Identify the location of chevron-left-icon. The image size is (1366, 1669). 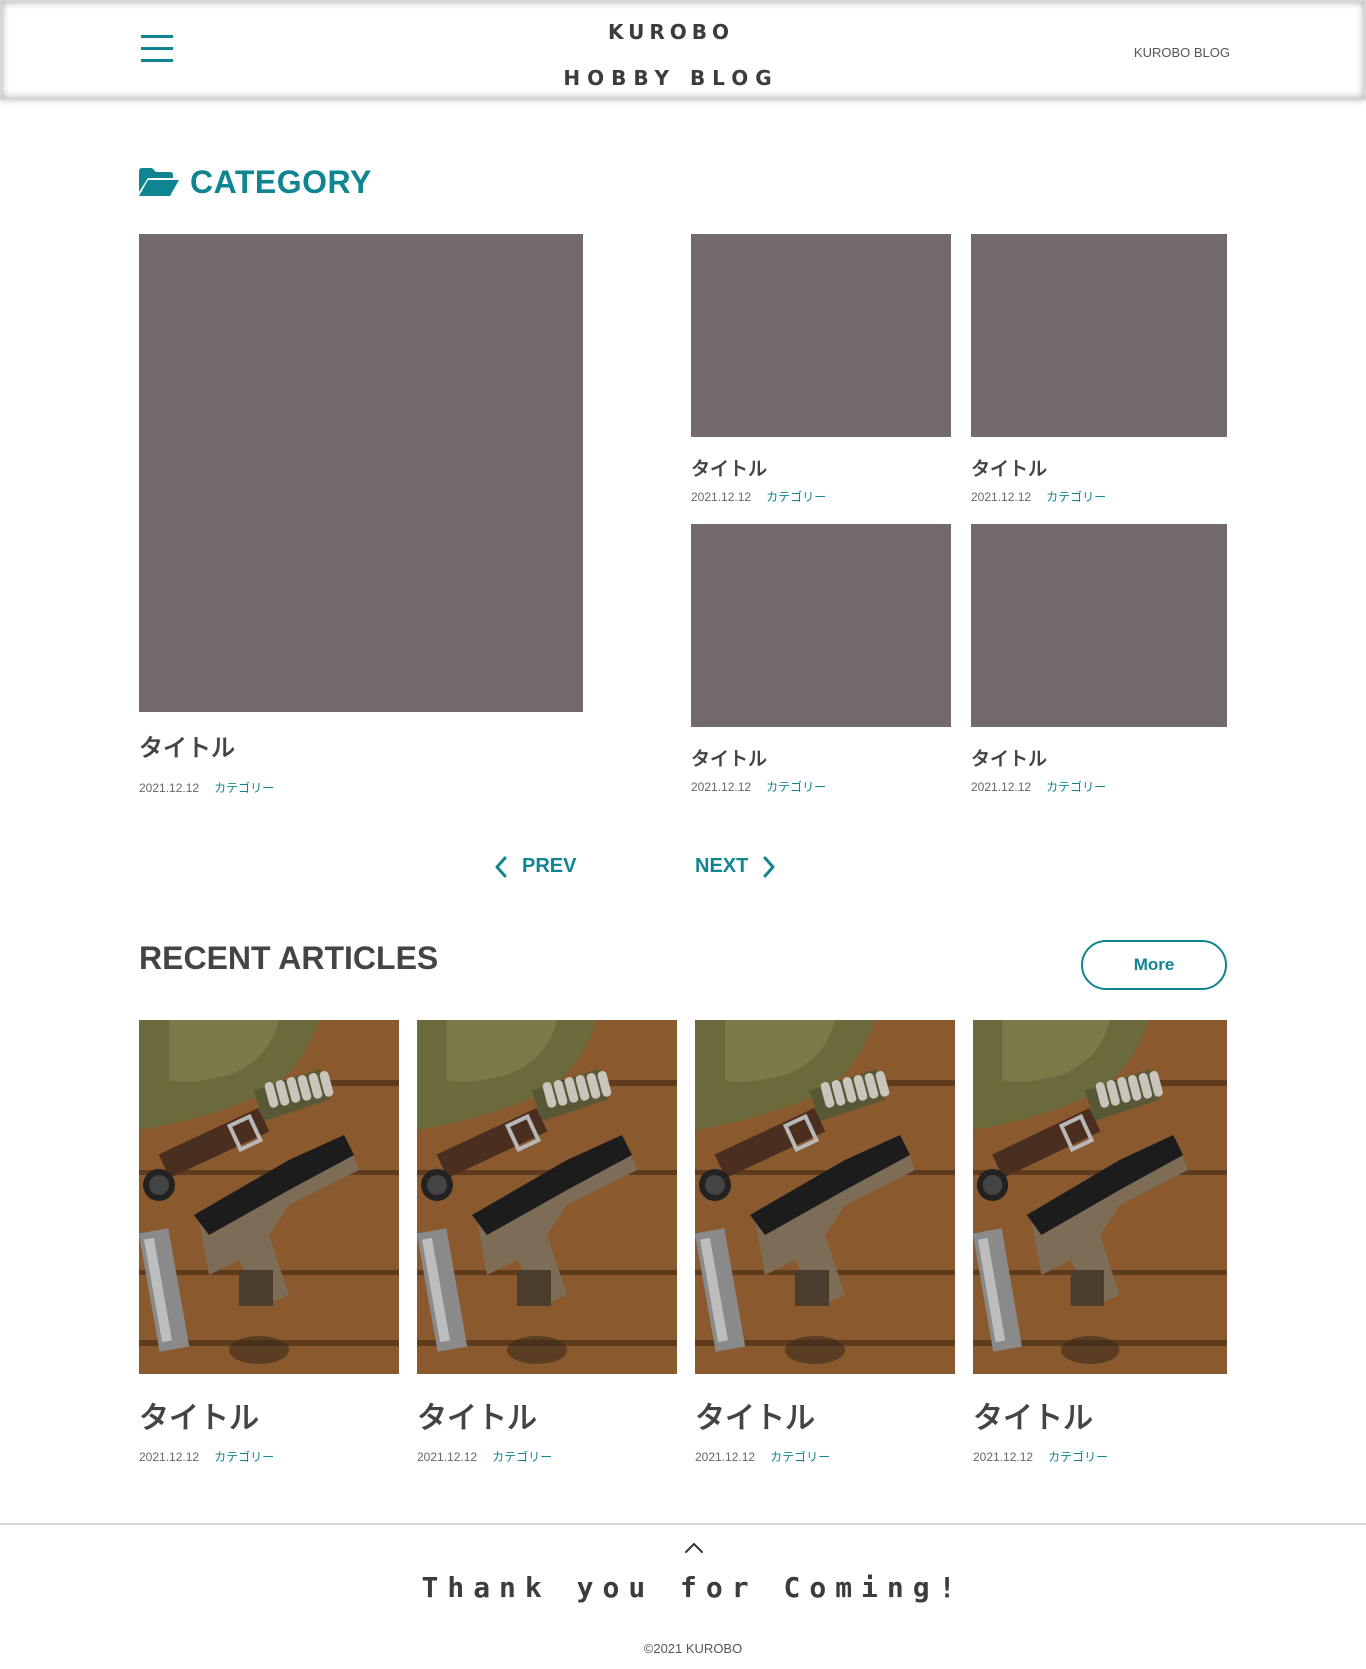
(501, 866).